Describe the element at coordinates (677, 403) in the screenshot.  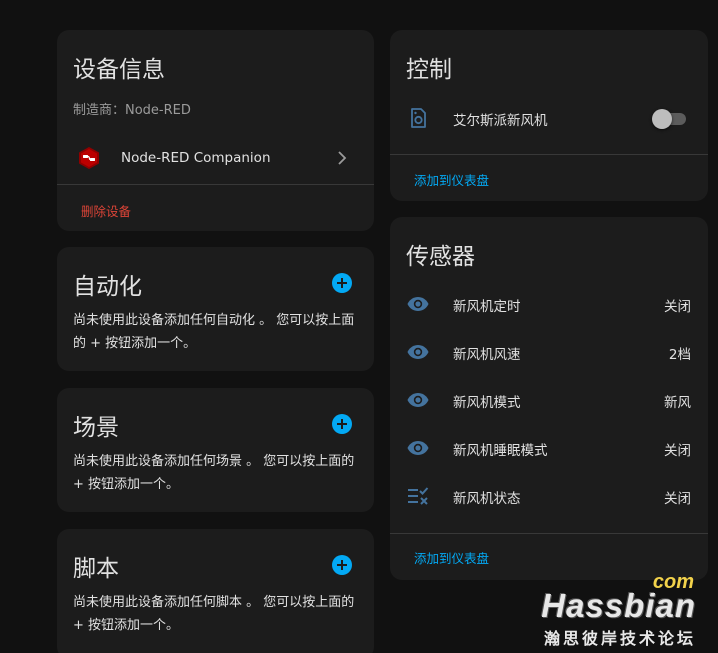
I see `sensor-value: 新风` at that location.